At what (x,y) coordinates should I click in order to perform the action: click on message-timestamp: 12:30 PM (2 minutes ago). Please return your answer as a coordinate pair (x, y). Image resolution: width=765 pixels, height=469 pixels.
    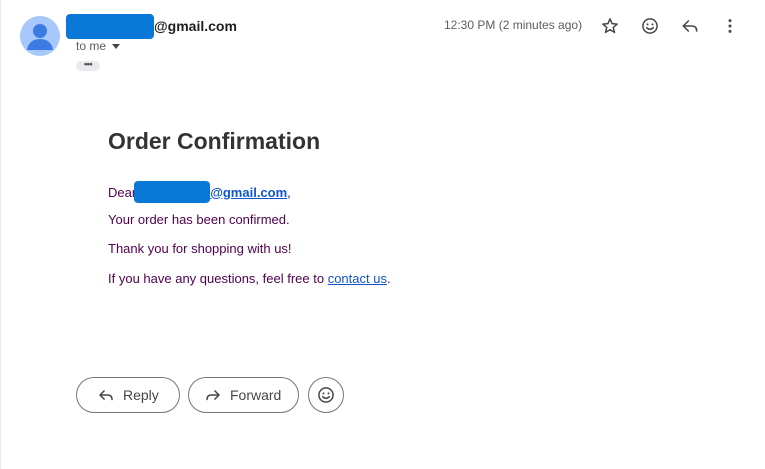
    Looking at the image, I should click on (513, 25).